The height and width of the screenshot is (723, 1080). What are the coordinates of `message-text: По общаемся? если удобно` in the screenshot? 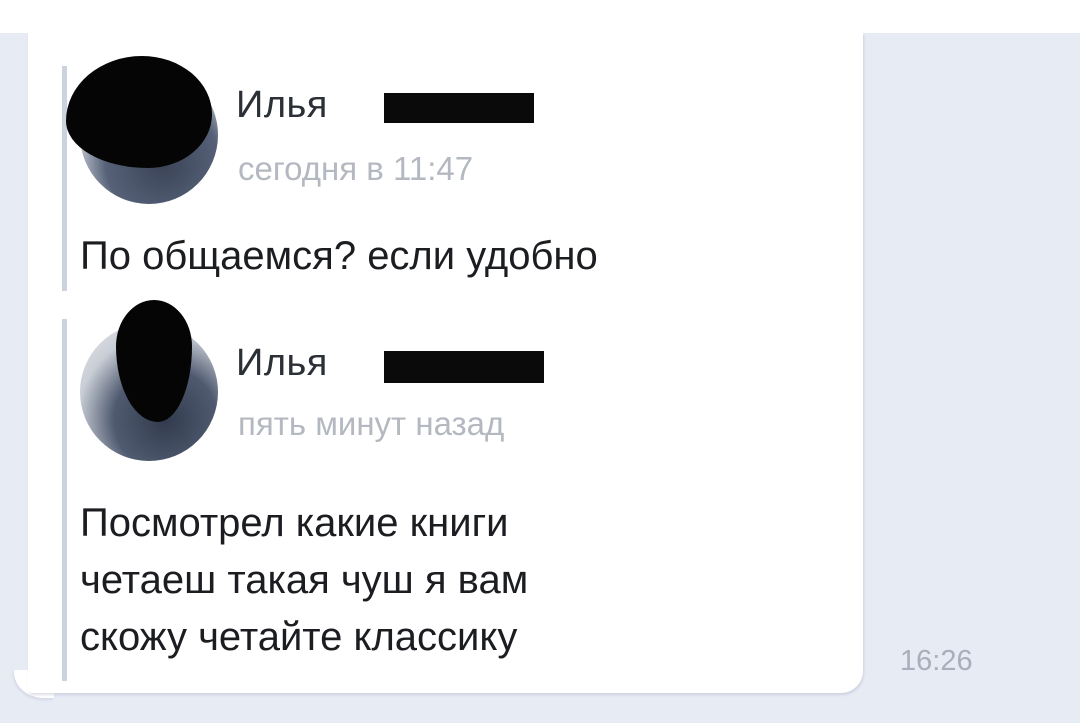 It's located at (339, 256).